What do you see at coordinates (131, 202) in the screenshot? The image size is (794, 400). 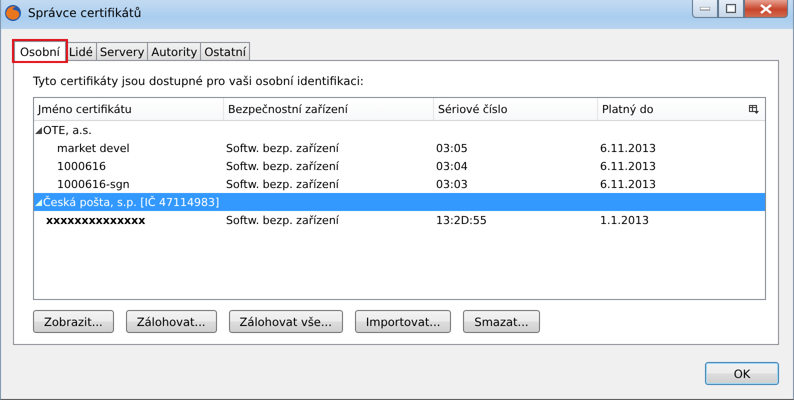 I see `group-name: Česká pošta, s.p. [IČ 47114983]` at bounding box center [131, 202].